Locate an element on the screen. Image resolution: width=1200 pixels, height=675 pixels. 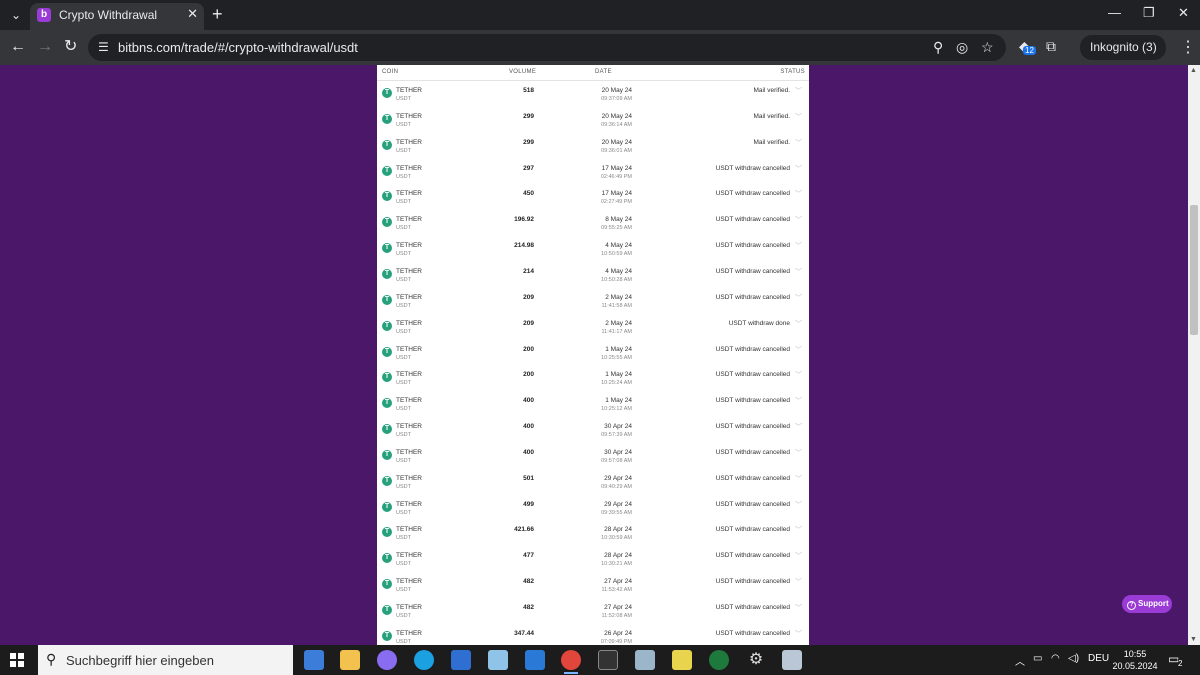
mail-app-icon is located at coordinates (314, 660).